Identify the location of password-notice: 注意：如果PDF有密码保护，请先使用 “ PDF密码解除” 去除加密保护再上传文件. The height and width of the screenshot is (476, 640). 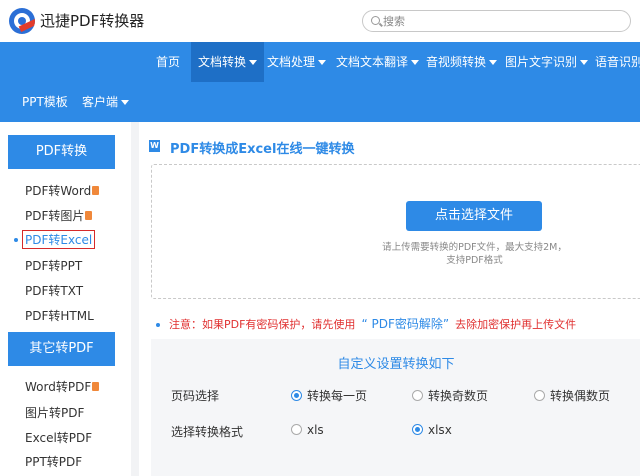
(366, 323).